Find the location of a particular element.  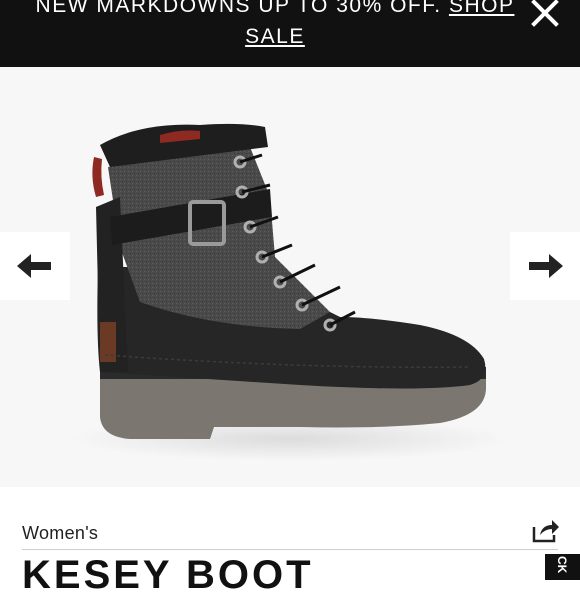

next-image-button is located at coordinates (545, 266).